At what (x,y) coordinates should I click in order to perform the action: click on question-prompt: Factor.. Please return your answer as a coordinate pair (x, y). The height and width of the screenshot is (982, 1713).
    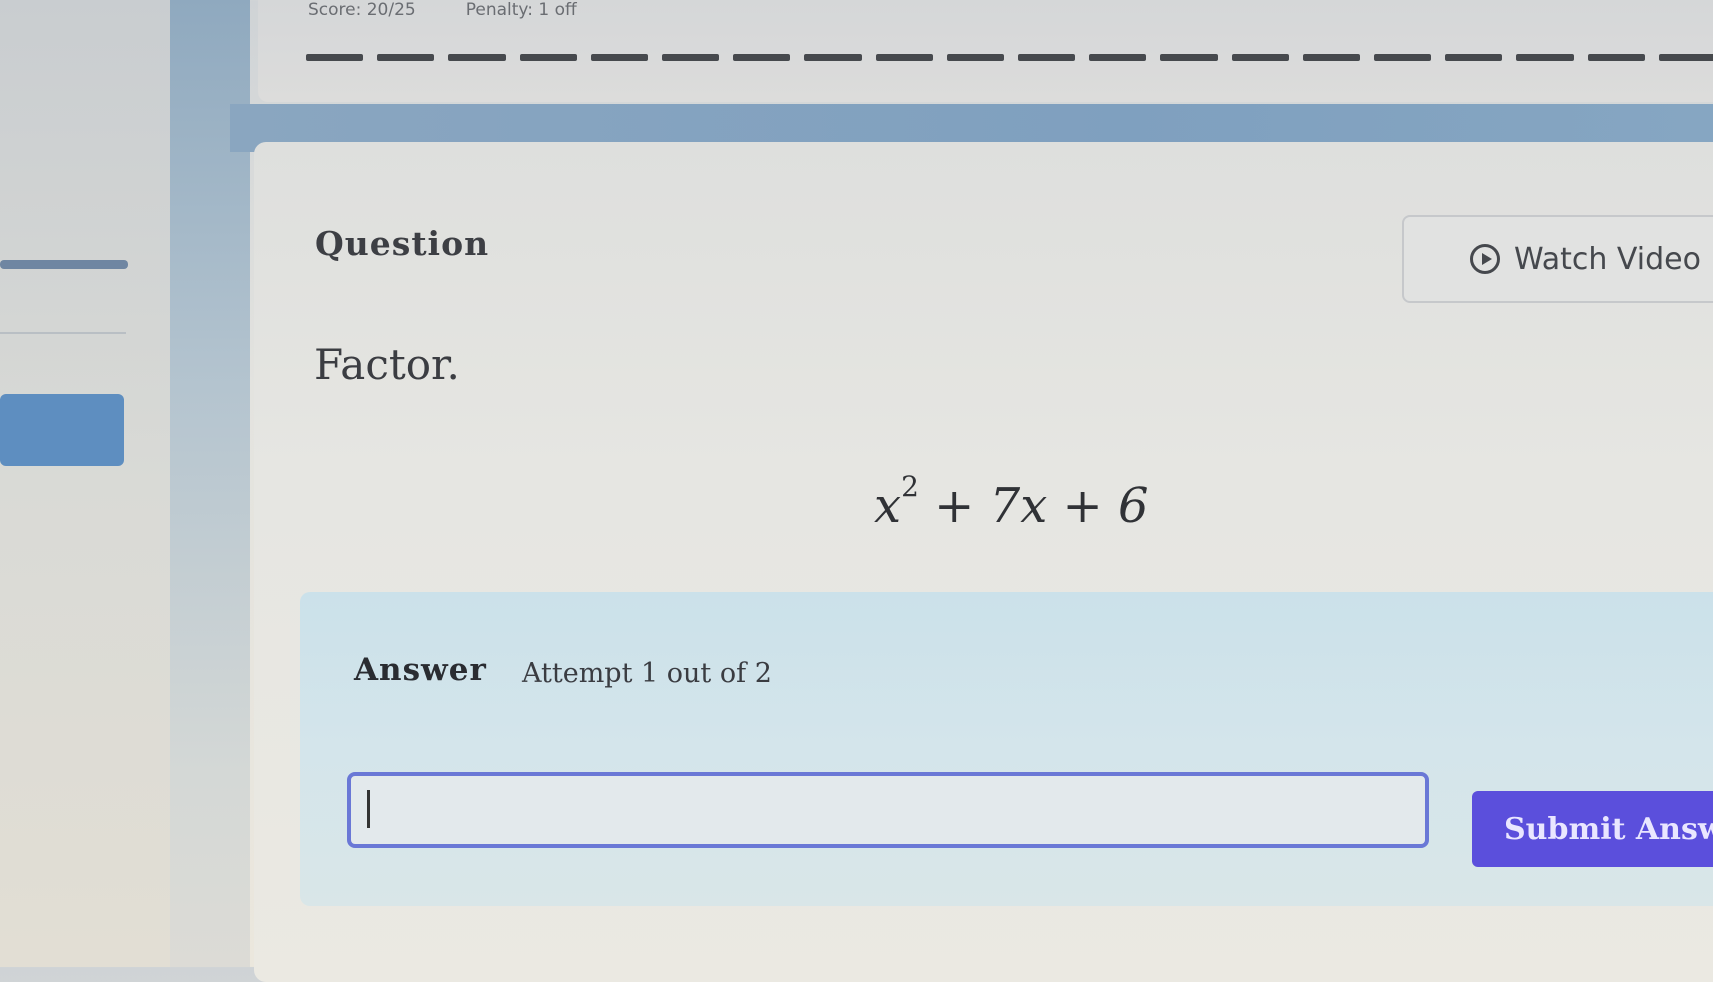
    Looking at the image, I should click on (387, 364).